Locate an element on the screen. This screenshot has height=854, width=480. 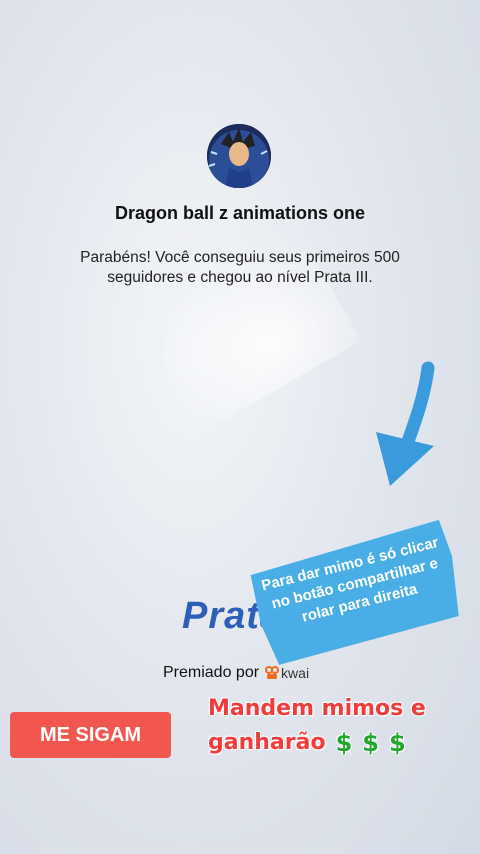
sponsor-line: Premiado por kwai is located at coordinates (236, 673).